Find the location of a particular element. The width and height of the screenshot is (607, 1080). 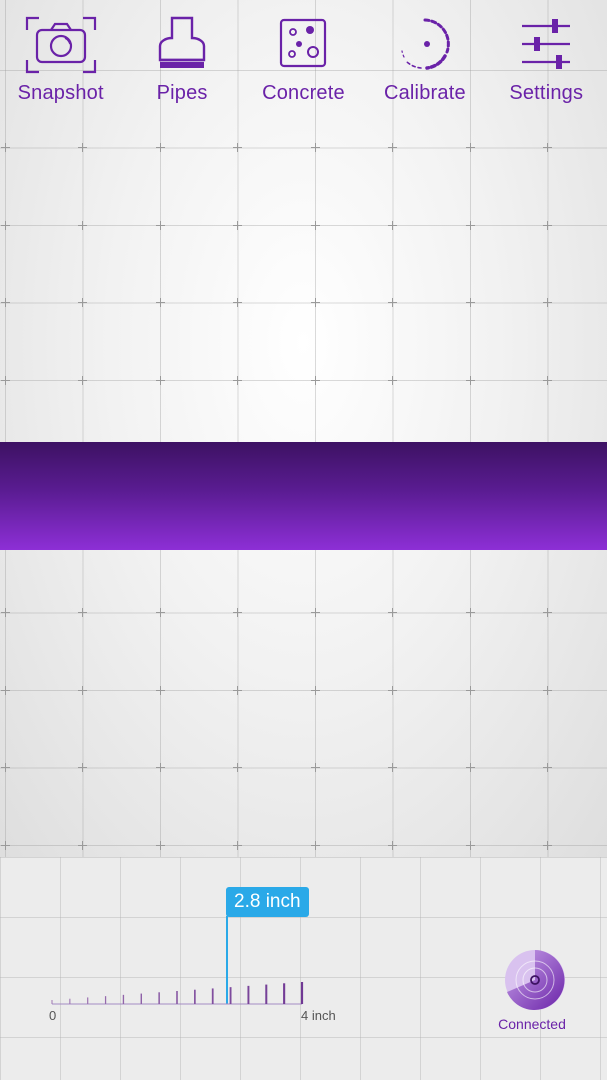

sliders-icon is located at coordinates (546, 44).